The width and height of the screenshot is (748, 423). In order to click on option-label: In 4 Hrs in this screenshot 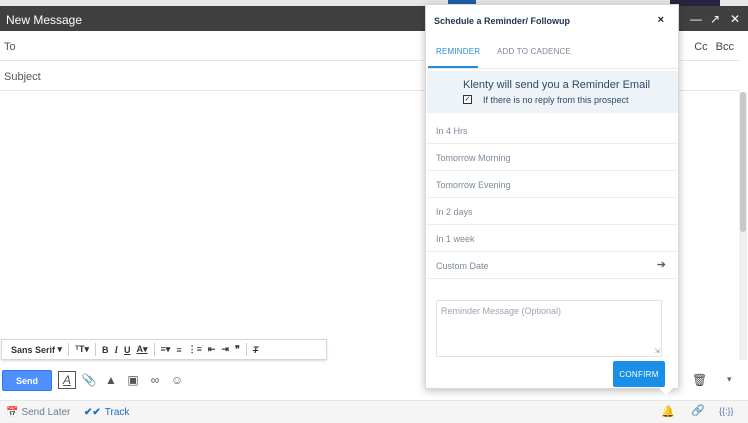, I will do `click(452, 131)`.